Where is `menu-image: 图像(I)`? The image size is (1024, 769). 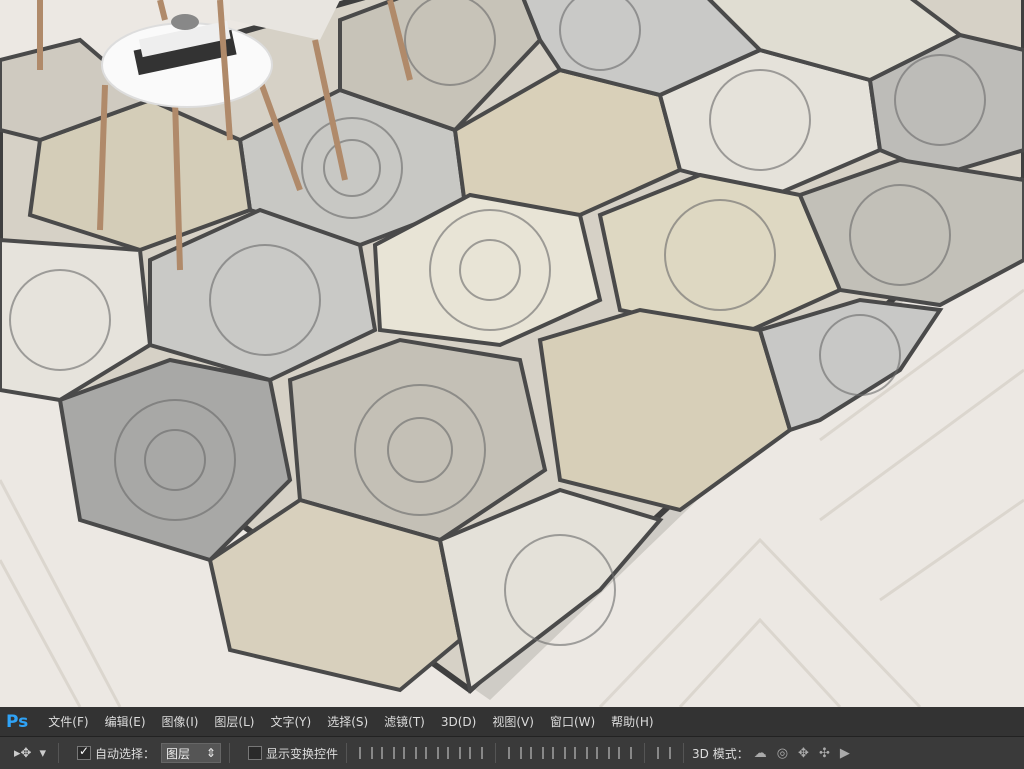 menu-image: 图像(I) is located at coordinates (180, 721).